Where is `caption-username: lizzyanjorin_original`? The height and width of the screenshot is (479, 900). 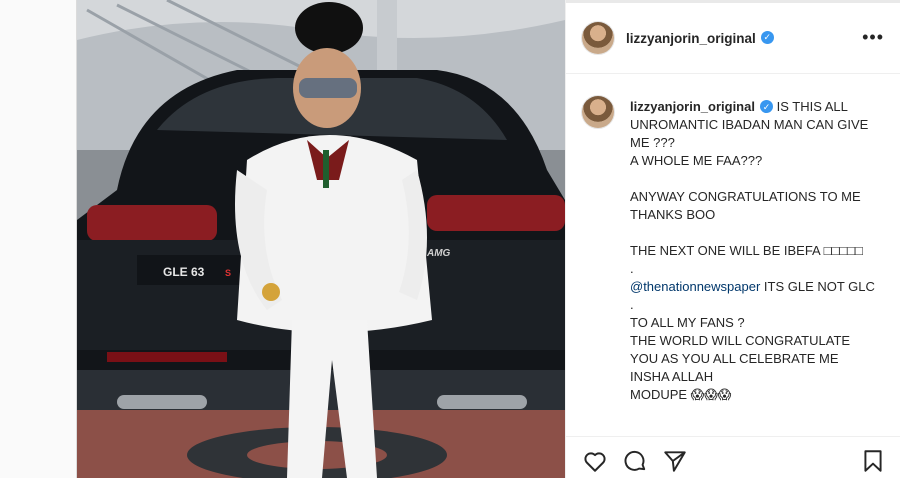
caption-username: lizzyanjorin_original is located at coordinates (692, 106).